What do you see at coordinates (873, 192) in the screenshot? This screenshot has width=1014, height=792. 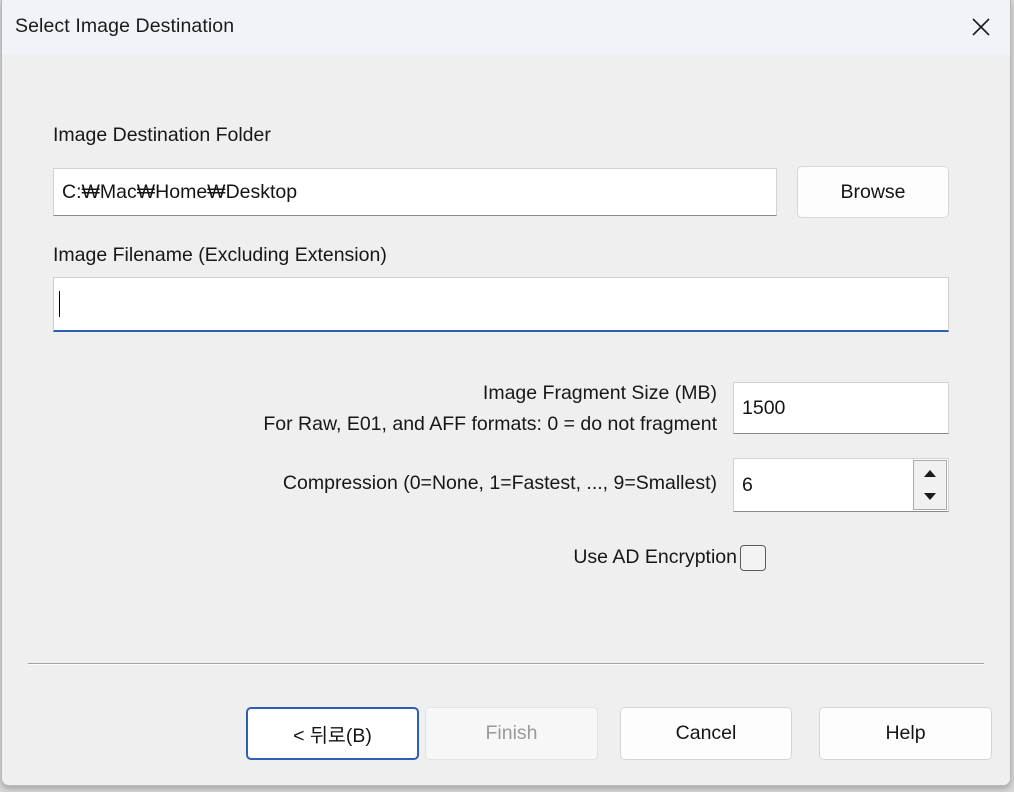 I see `browse-button: Browse` at bounding box center [873, 192].